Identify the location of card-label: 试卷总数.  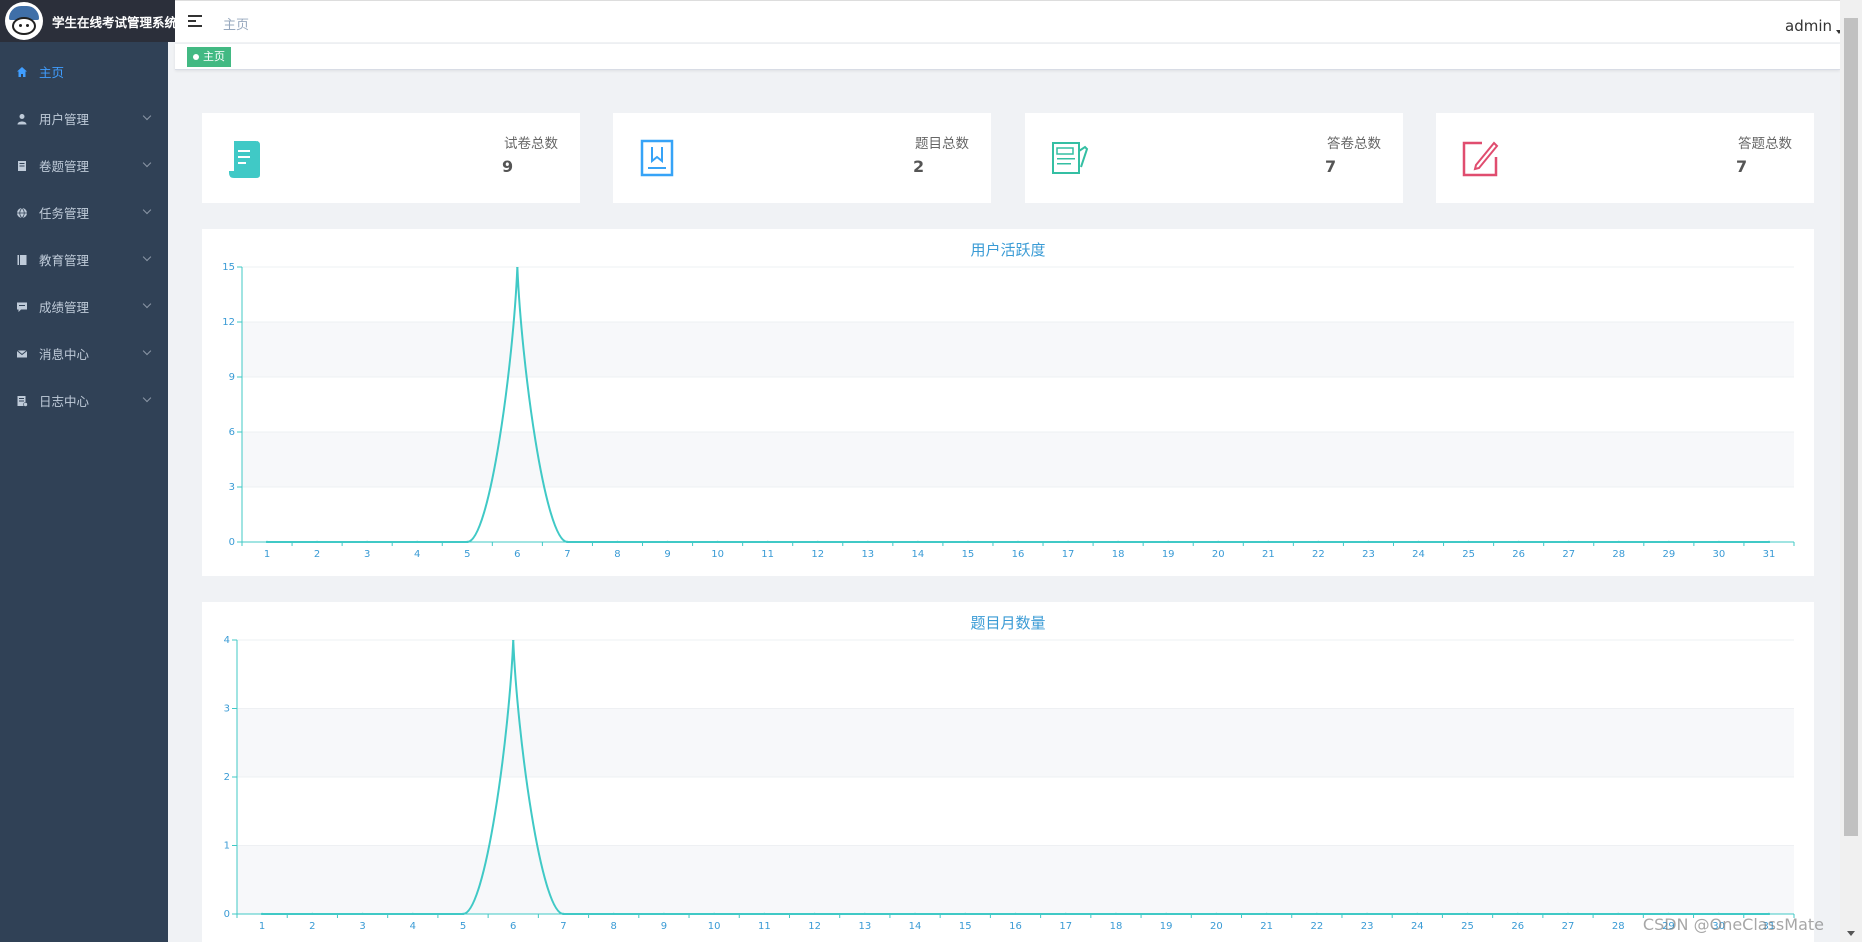
(531, 144).